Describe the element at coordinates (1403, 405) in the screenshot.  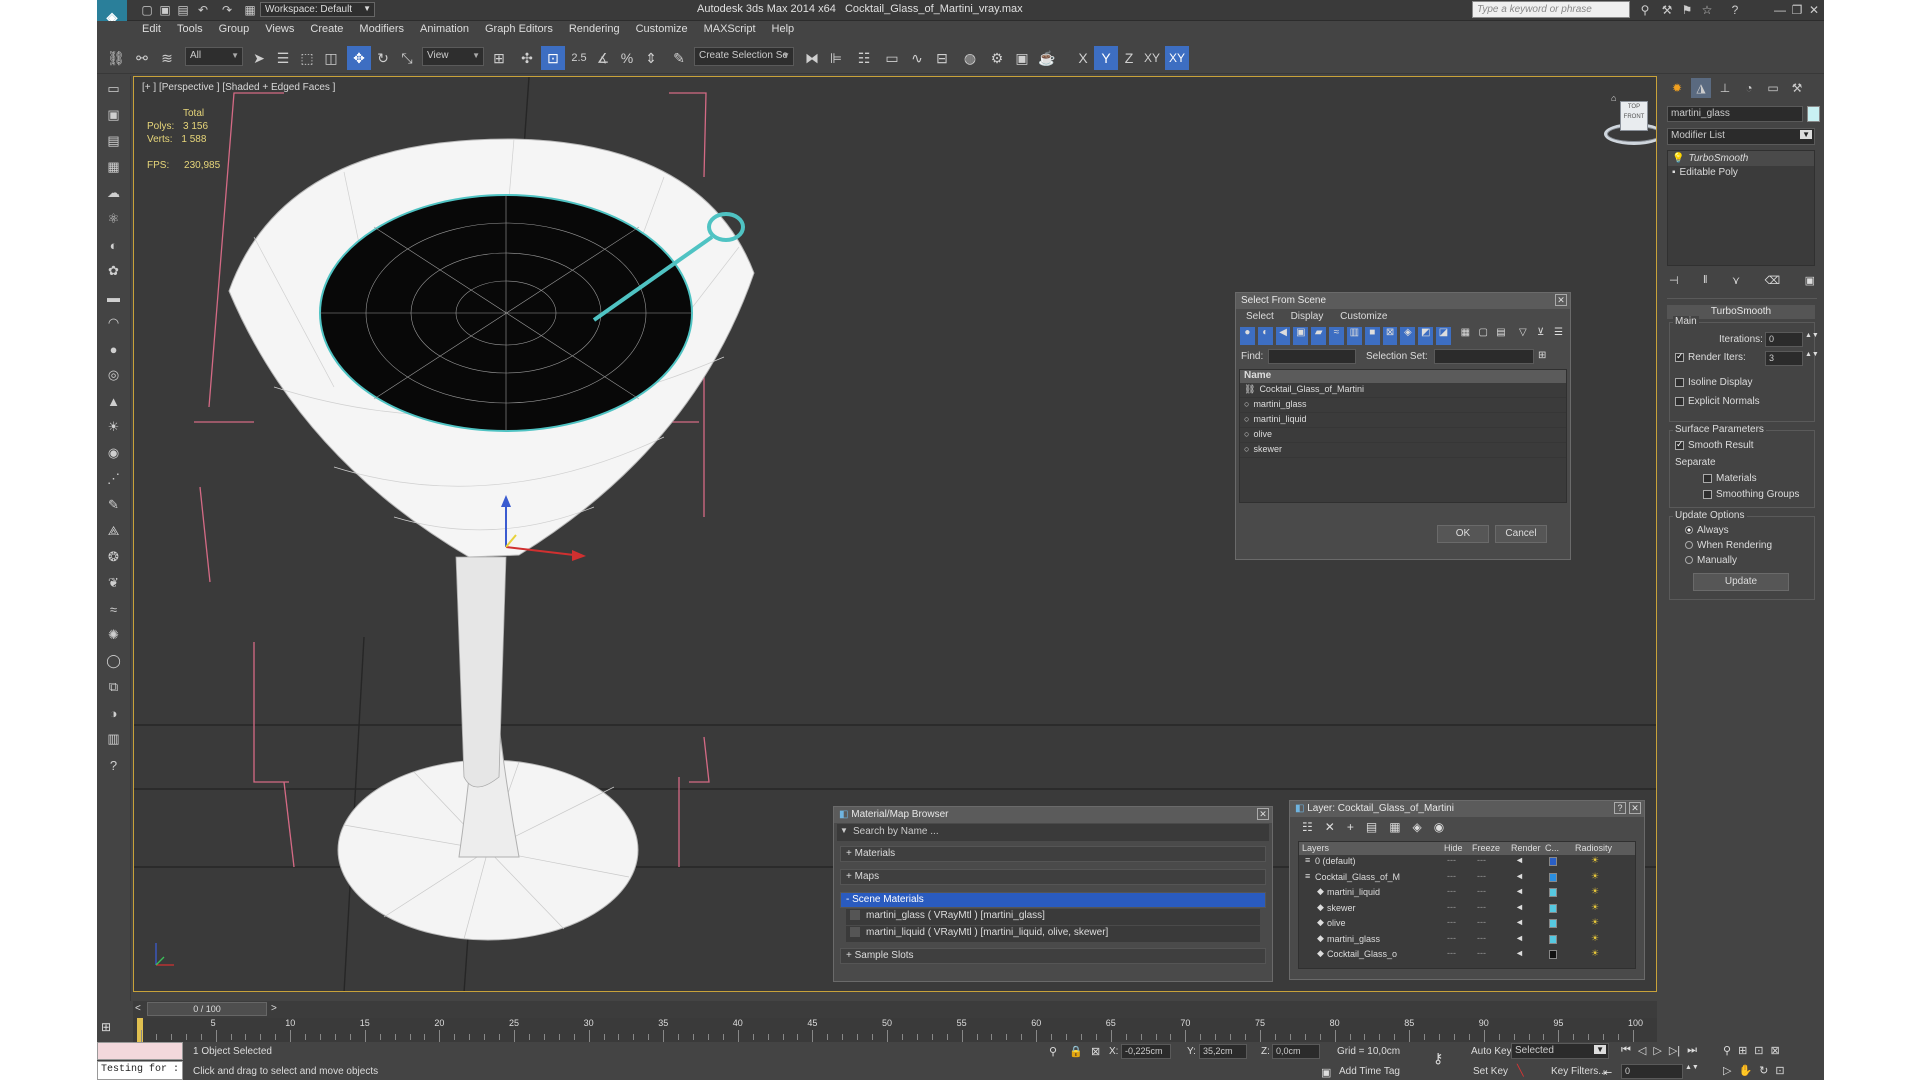
I see `scene-list-item: ○ martini_glass` at that location.